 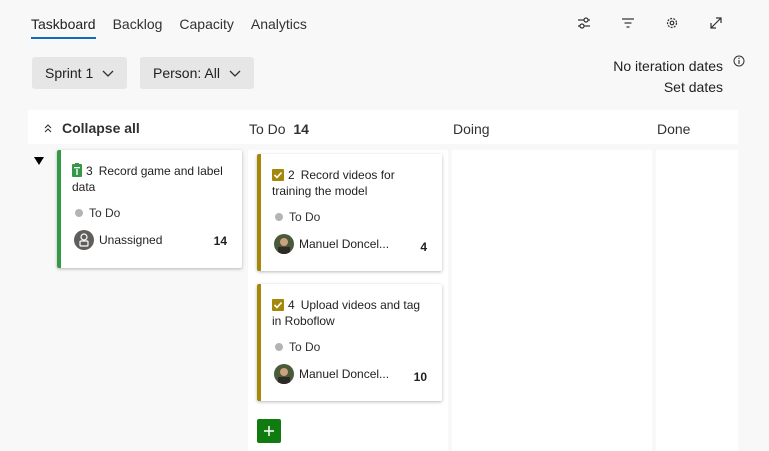 What do you see at coordinates (84, 240) in the screenshot?
I see `unassigned-avatar-icon` at bounding box center [84, 240].